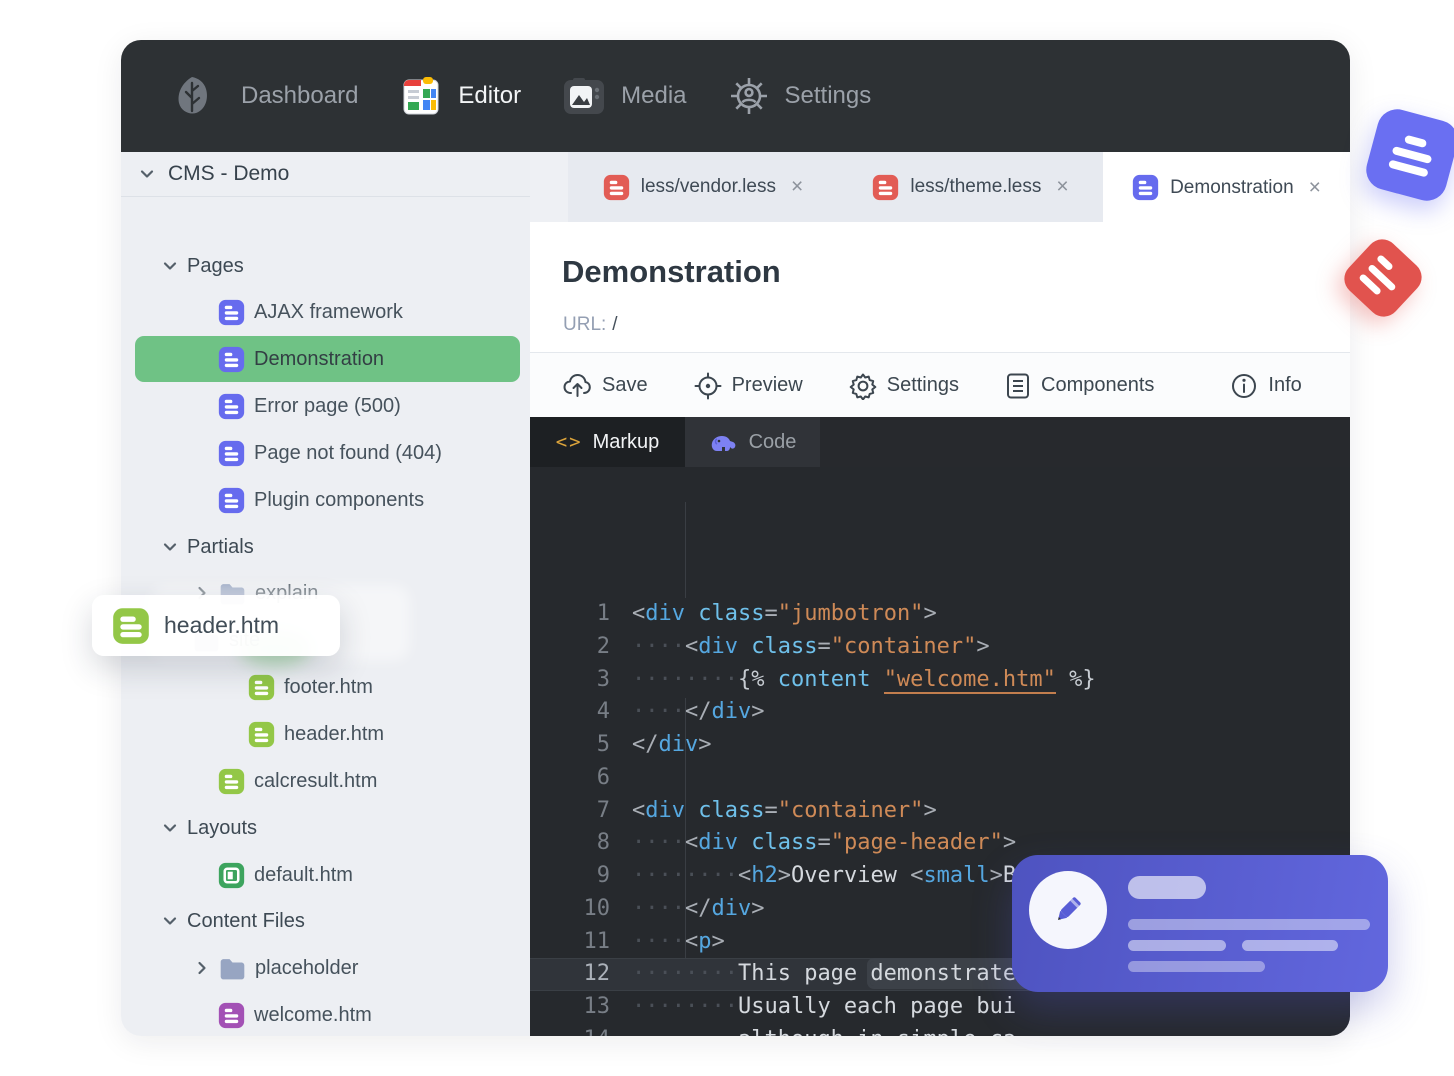 The width and height of the screenshot is (1454, 1076). Describe the element at coordinates (940, 647) in the screenshot. I see `code-line: 2 ····<div class="container">` at that location.